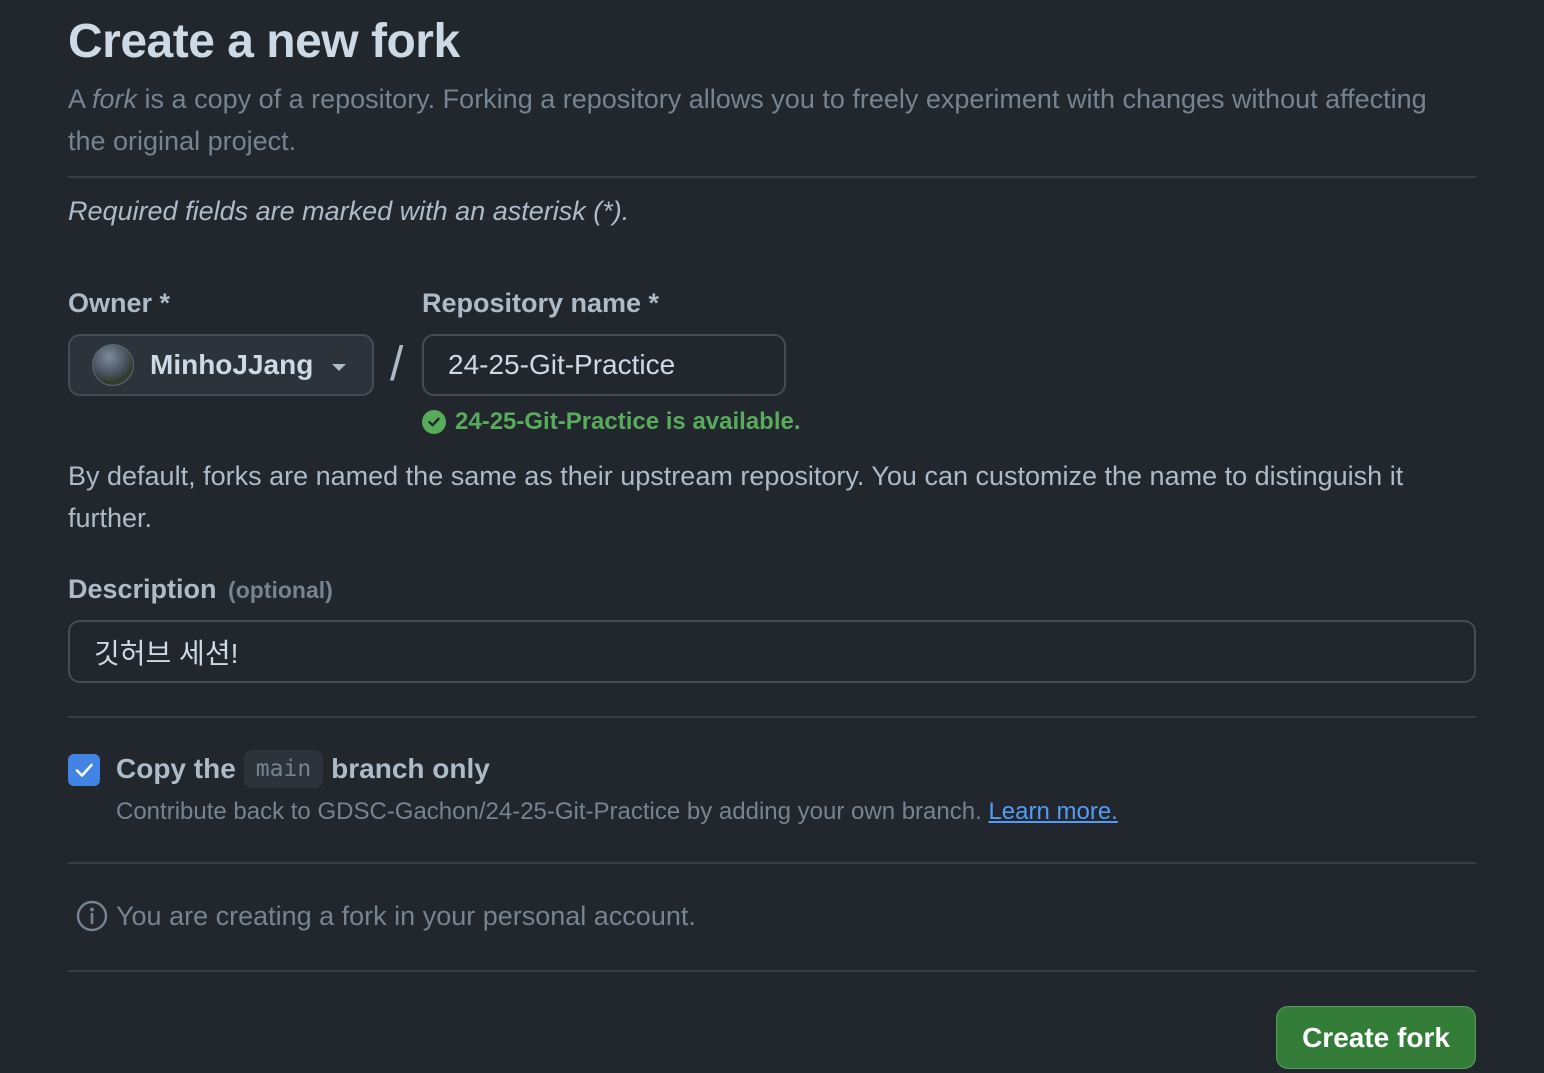 Image resolution: width=1544 pixels, height=1073 pixels. What do you see at coordinates (283, 769) in the screenshot?
I see `branch-name-chip: main` at bounding box center [283, 769].